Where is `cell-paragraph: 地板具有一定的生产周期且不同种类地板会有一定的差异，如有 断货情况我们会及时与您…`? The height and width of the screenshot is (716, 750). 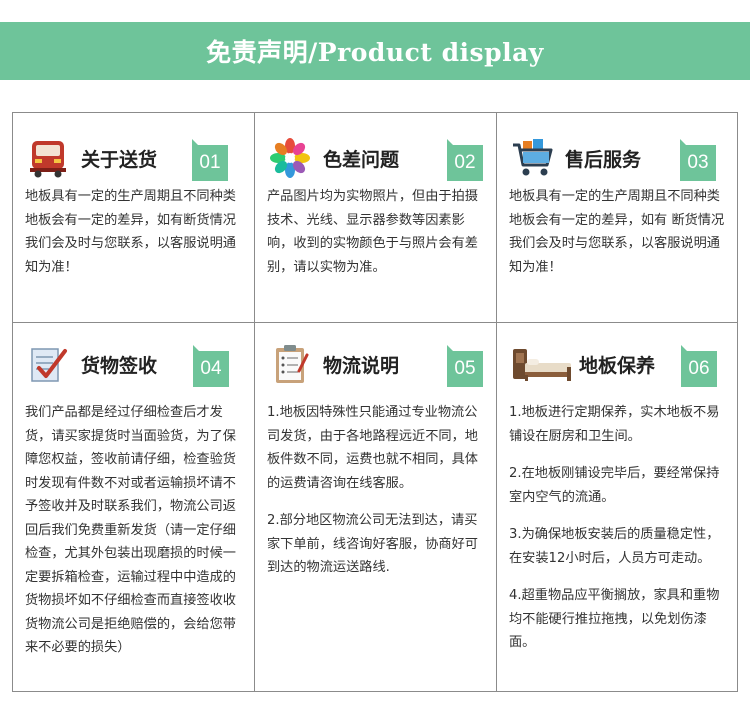
cell-paragraph: 地板具有一定的生产周期且不同种类地板会有一定的差异，如有 断货情况我们会及时与您… is located at coordinates (617, 232).